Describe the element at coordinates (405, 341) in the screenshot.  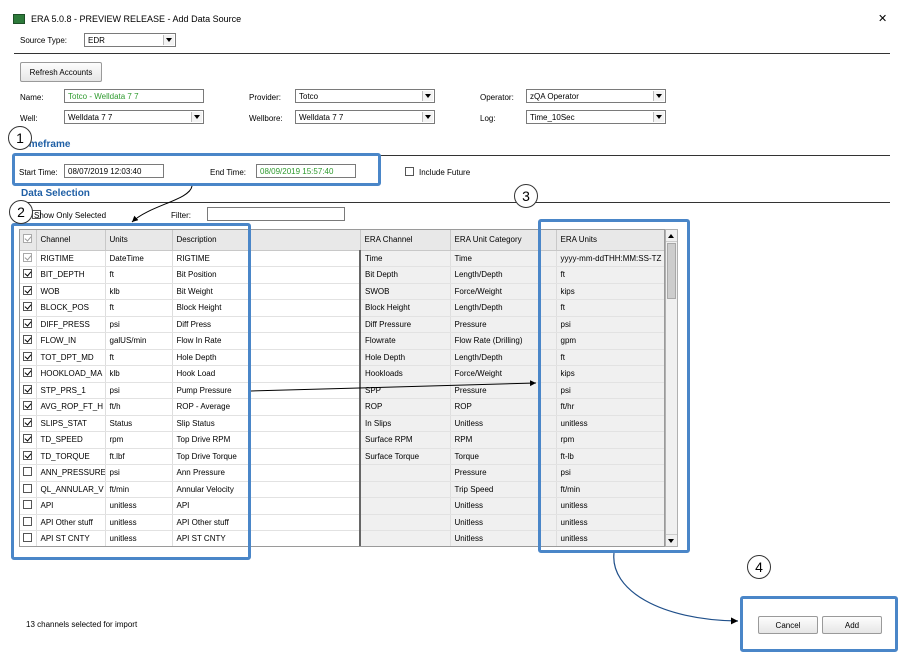
I see `era-channel-cell: Flowrate` at that location.